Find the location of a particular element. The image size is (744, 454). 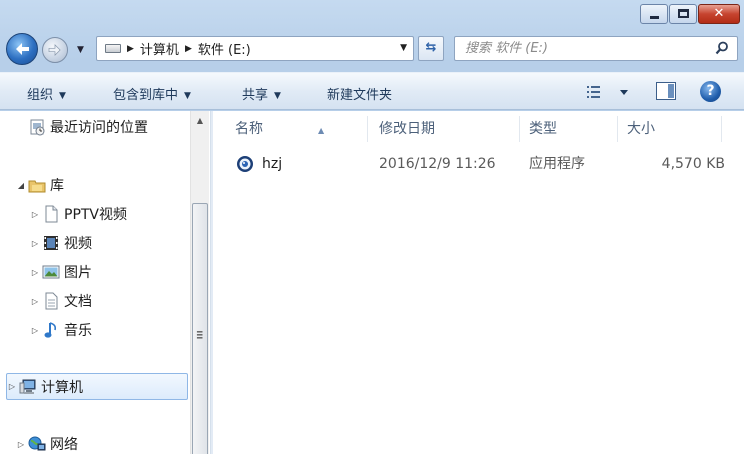

maximize-icon is located at coordinates (683, 13).